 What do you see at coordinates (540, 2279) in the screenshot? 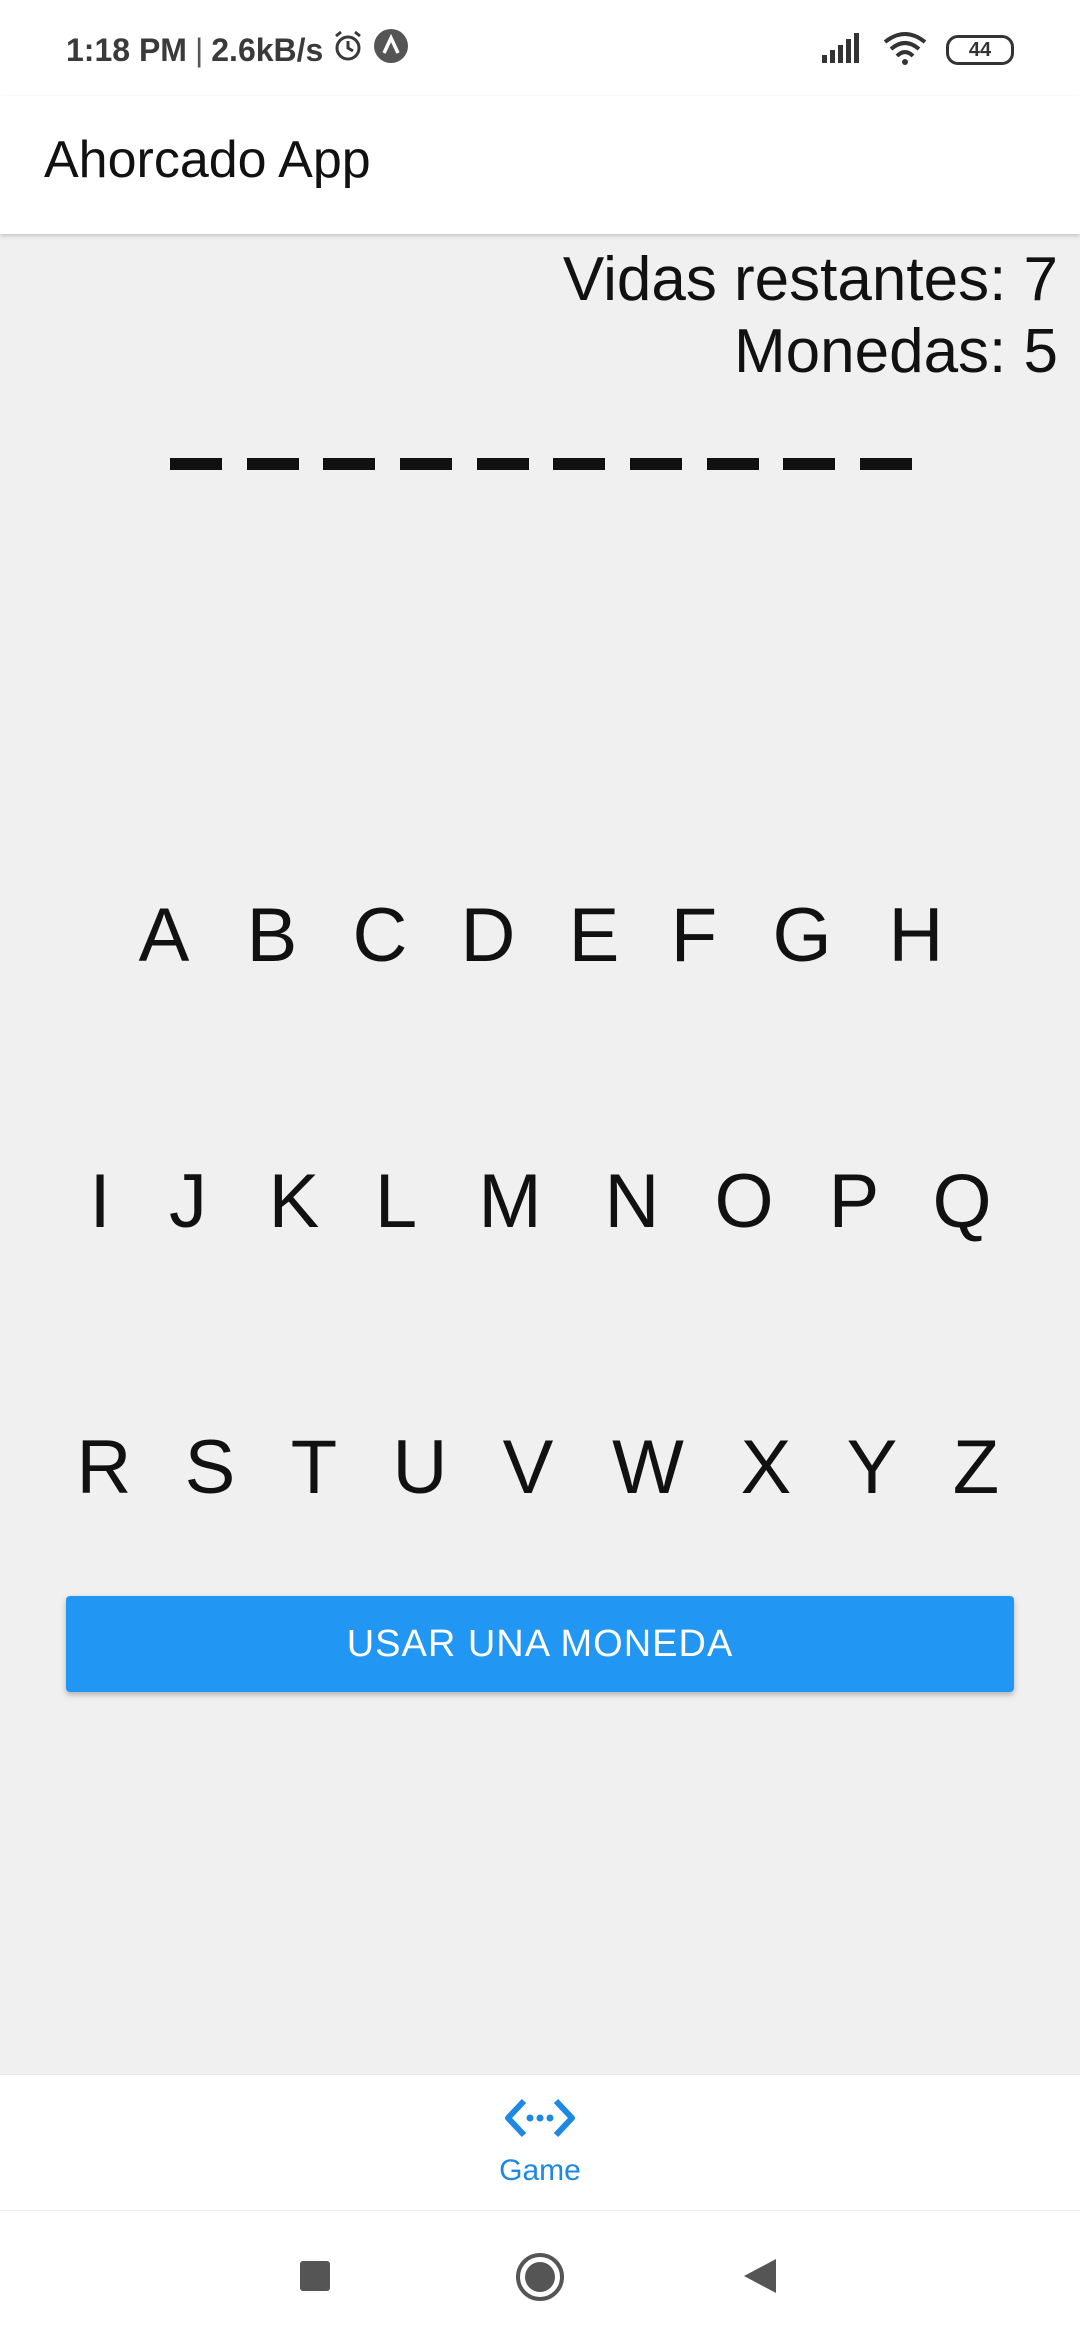
I see `home-button` at bounding box center [540, 2279].